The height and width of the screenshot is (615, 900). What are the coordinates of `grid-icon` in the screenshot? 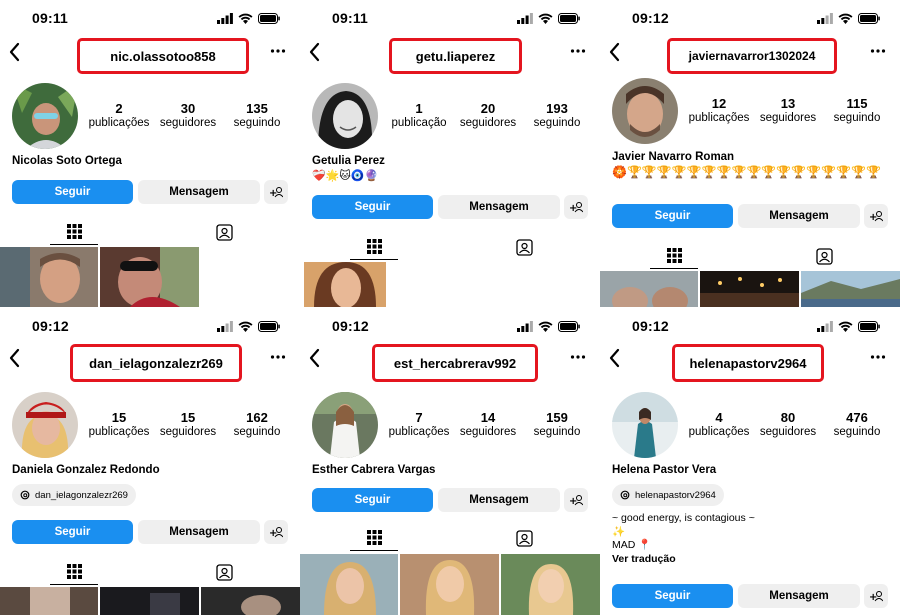 It's located at (74, 571).